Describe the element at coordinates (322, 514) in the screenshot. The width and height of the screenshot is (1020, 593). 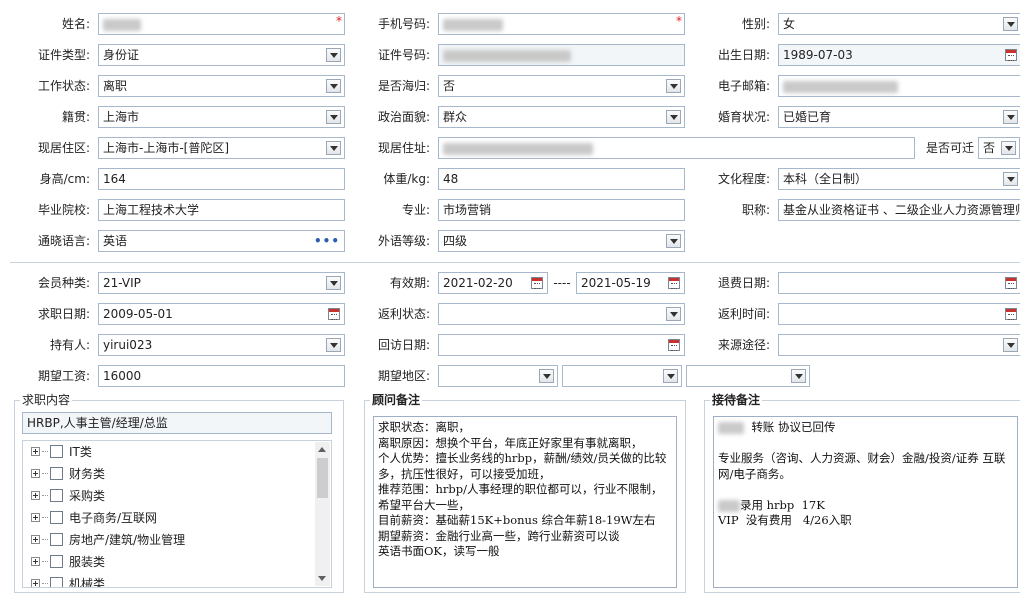
I see `tree-scrollbar` at that location.